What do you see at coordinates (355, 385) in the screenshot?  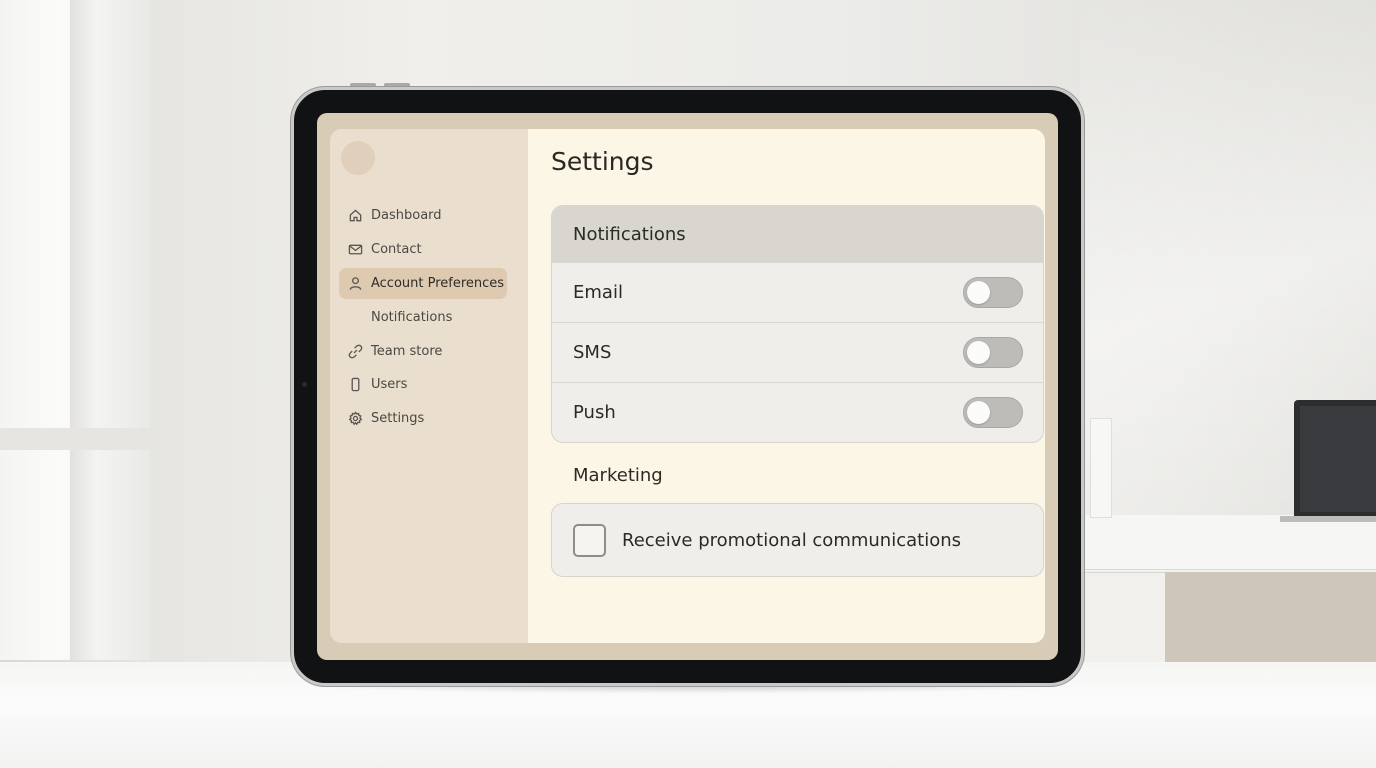 I see `phone-icon` at bounding box center [355, 385].